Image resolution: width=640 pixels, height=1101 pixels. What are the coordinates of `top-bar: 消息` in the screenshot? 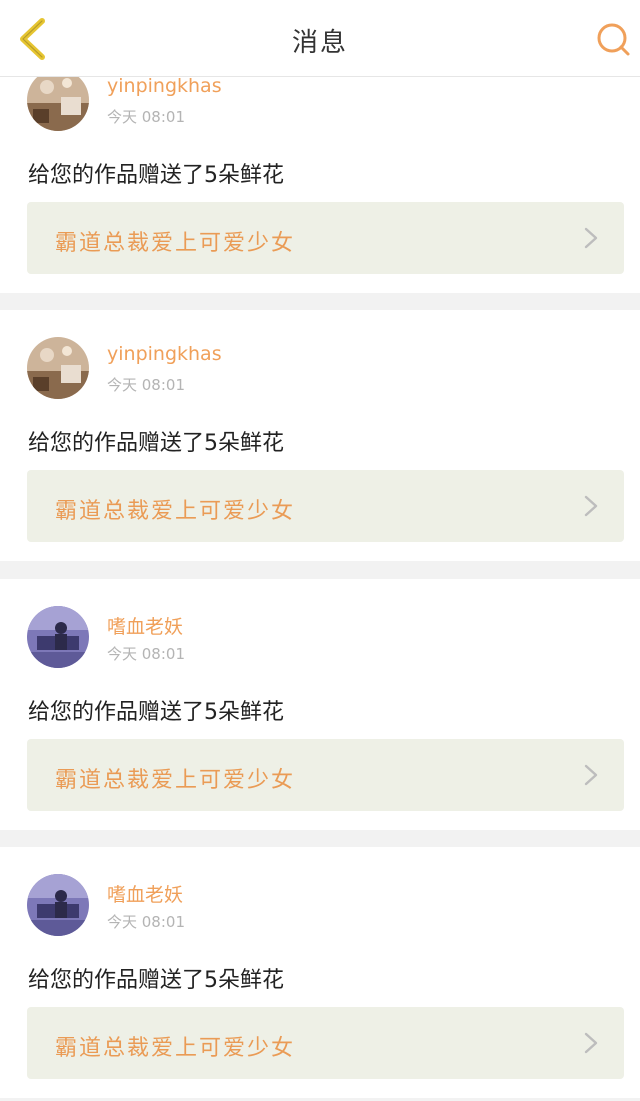 It's located at (320, 38).